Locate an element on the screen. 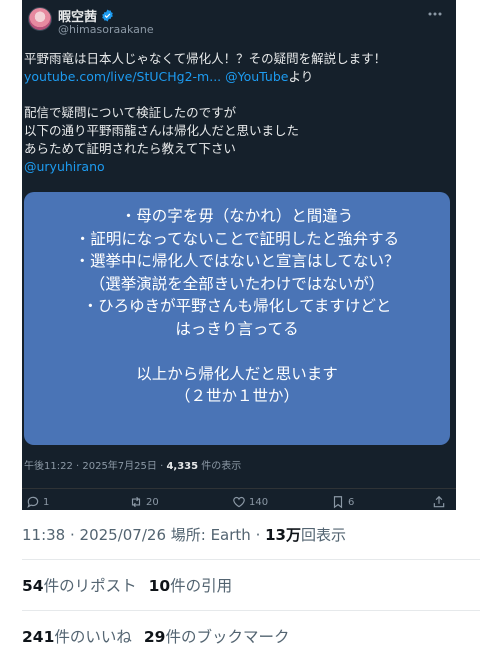 The image size is (480, 652). post-time-location: 11:38 · 2025/07/26 場所: Earth · is located at coordinates (144, 535).